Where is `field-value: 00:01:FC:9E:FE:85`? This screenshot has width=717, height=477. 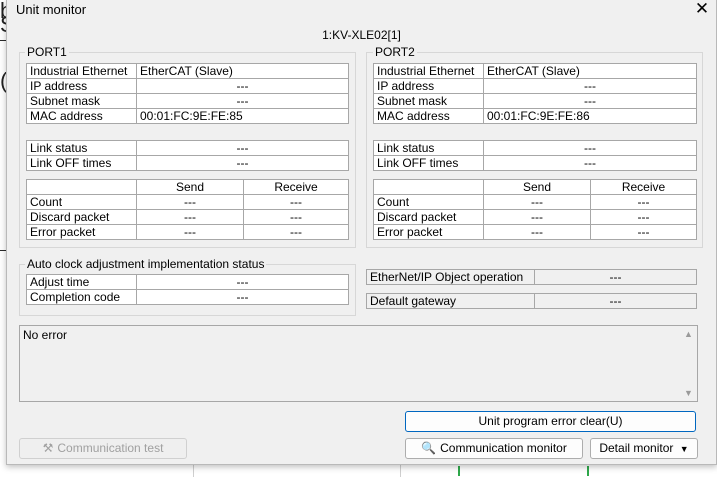
field-value: 00:01:FC:9E:FE:85 is located at coordinates (242, 116).